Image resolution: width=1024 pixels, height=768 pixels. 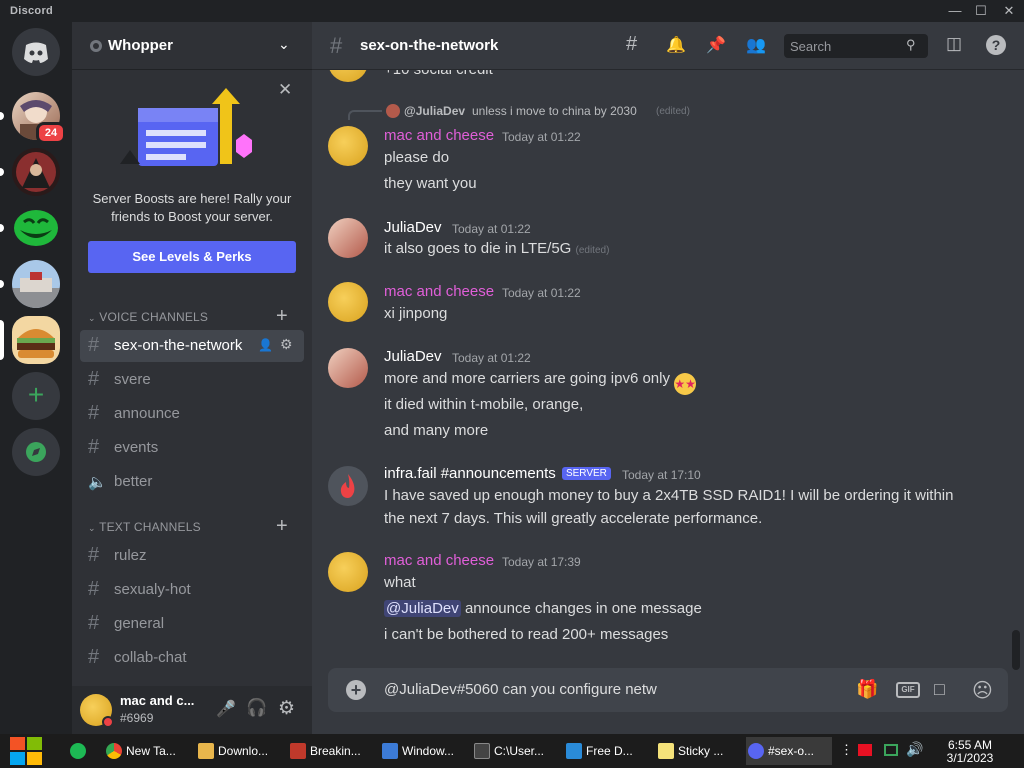 What do you see at coordinates (716, 45) in the screenshot?
I see `pin-icon: 📌` at bounding box center [716, 45].